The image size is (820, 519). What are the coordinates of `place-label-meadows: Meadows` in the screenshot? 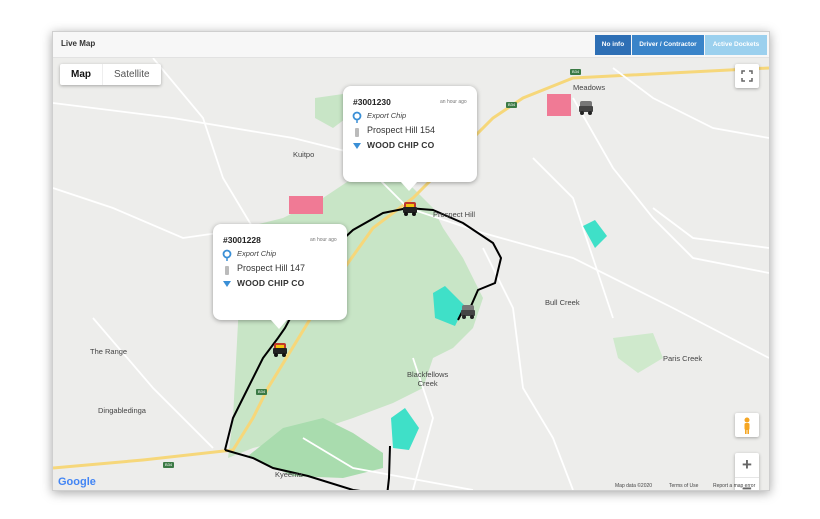 It's located at (589, 87).